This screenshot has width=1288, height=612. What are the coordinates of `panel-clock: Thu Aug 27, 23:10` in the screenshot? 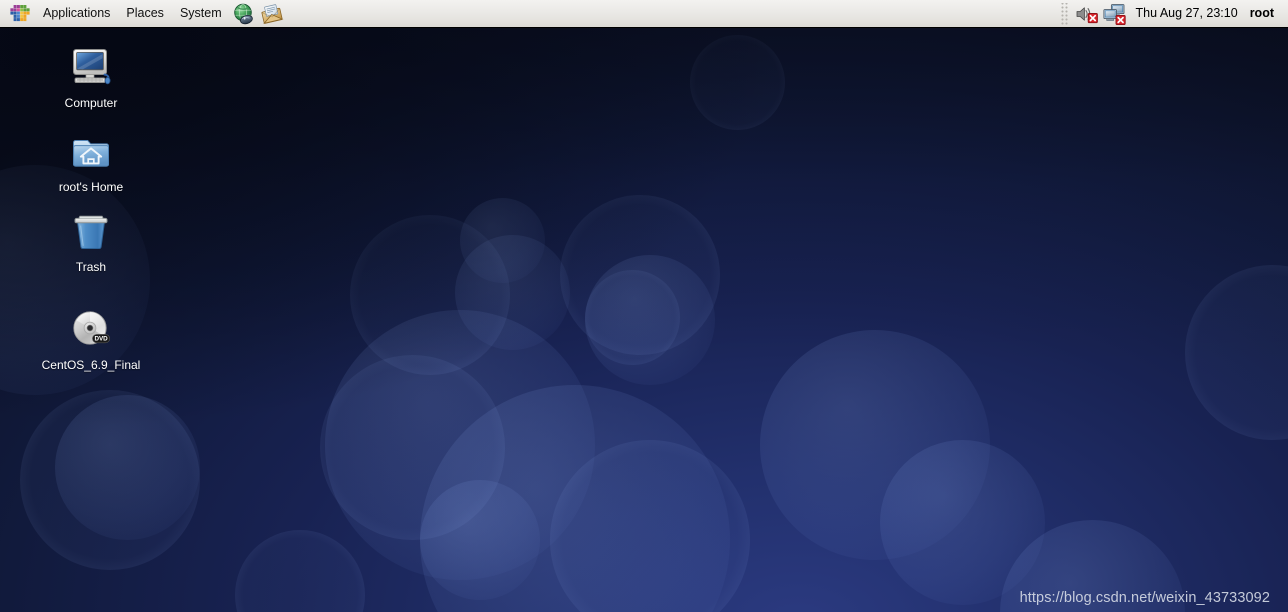 It's located at (1187, 13).